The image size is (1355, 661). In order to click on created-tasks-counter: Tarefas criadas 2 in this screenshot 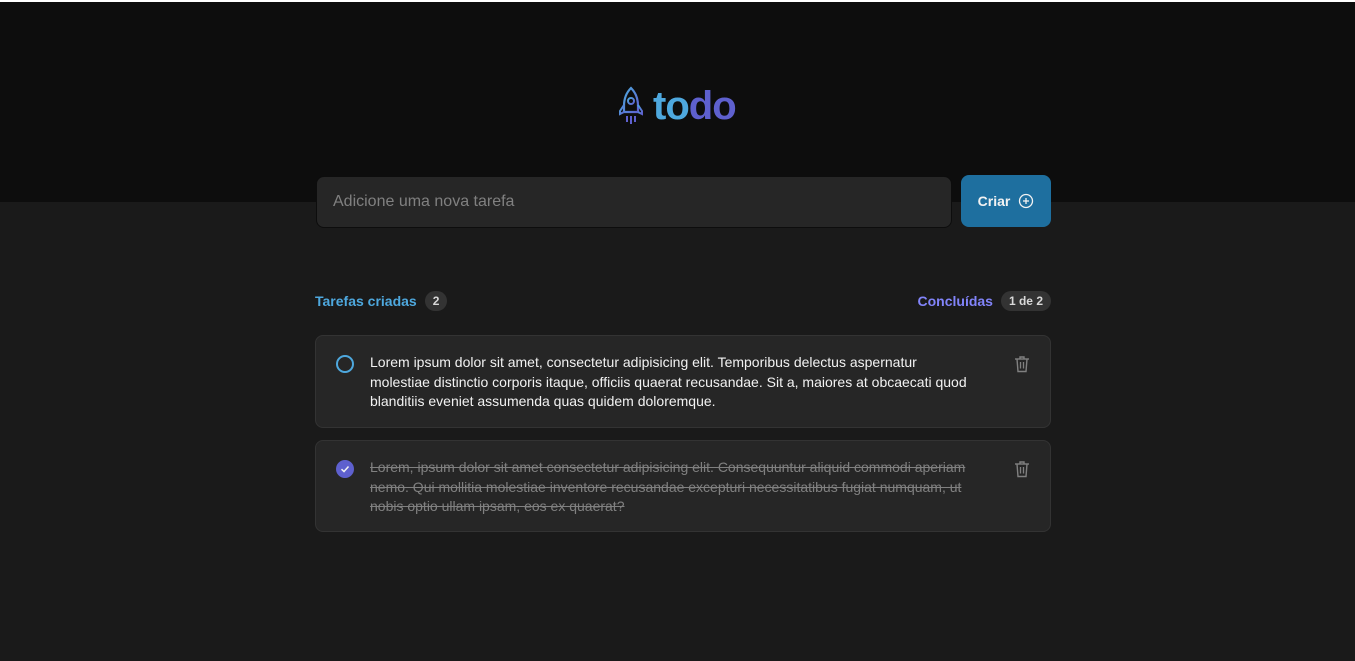, I will do `click(381, 301)`.